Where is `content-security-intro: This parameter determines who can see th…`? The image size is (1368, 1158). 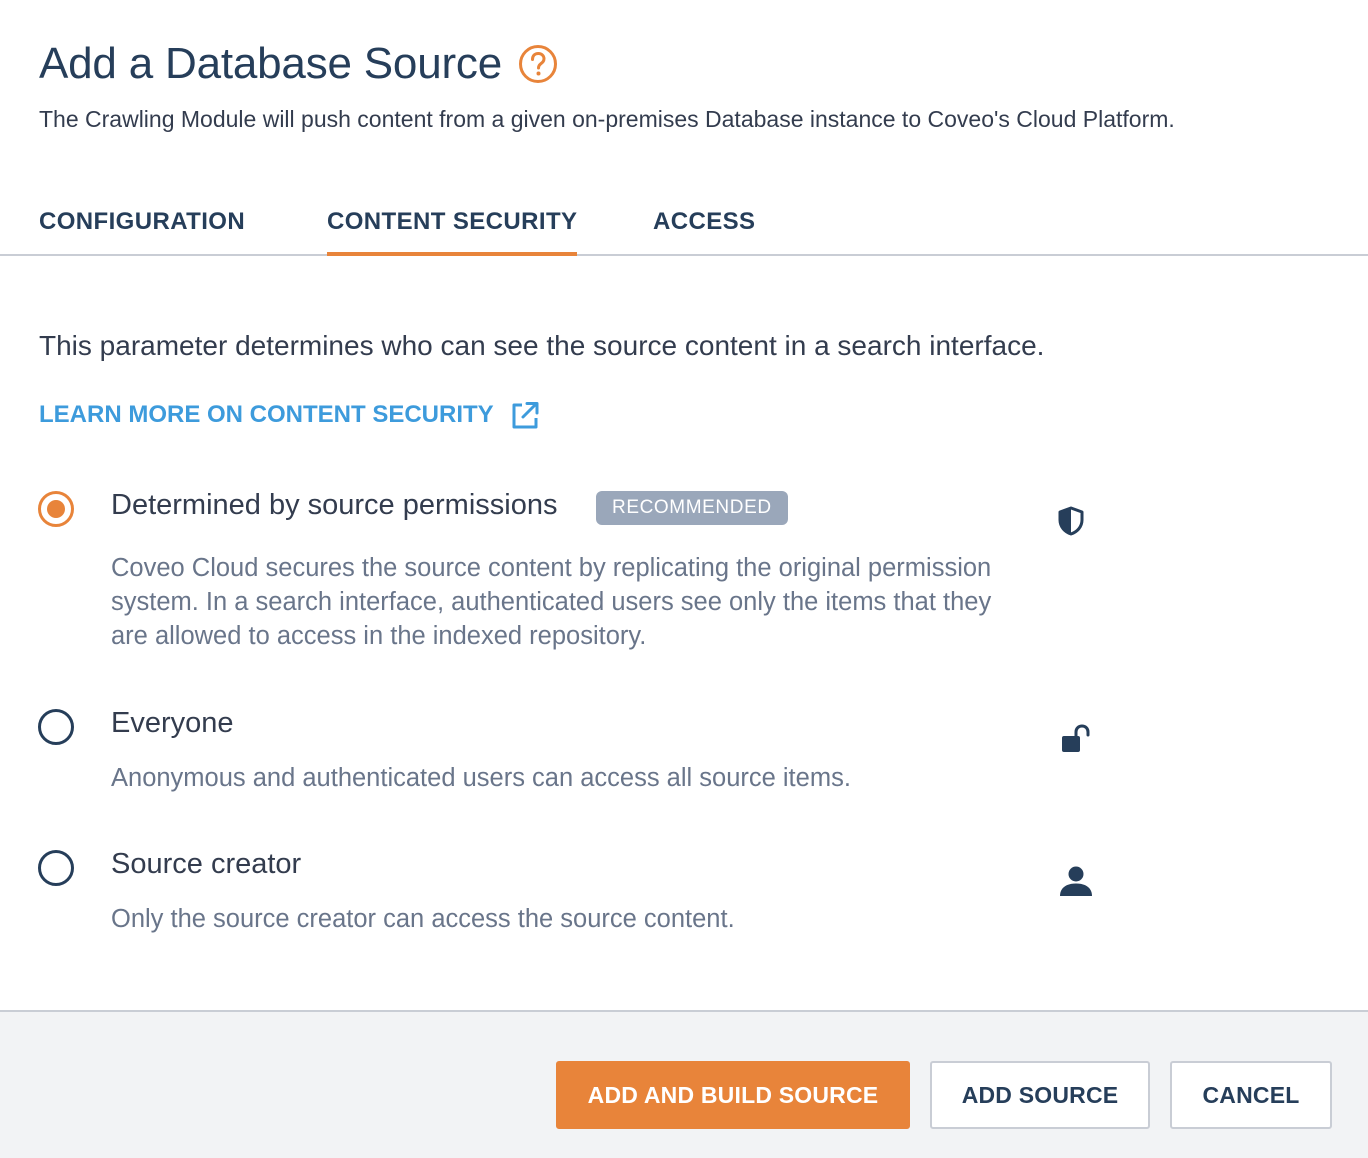 content-security-intro: This parameter determines who can see th… is located at coordinates (542, 345).